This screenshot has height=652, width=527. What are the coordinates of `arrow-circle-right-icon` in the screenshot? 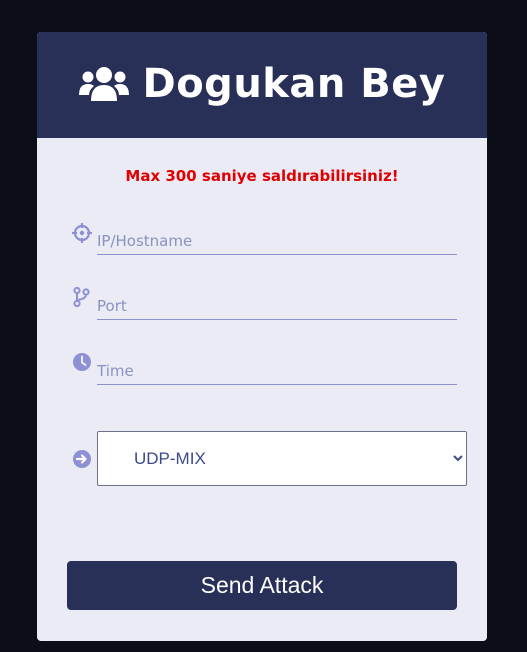 It's located at (82, 459).